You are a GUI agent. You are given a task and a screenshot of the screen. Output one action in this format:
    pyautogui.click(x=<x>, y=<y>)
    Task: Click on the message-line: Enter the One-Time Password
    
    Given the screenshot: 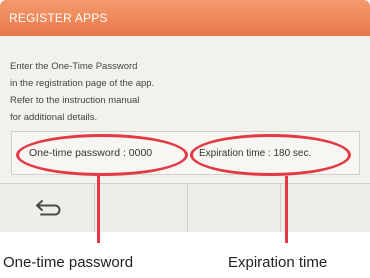 What is the action you would take?
    pyautogui.click(x=74, y=66)
    